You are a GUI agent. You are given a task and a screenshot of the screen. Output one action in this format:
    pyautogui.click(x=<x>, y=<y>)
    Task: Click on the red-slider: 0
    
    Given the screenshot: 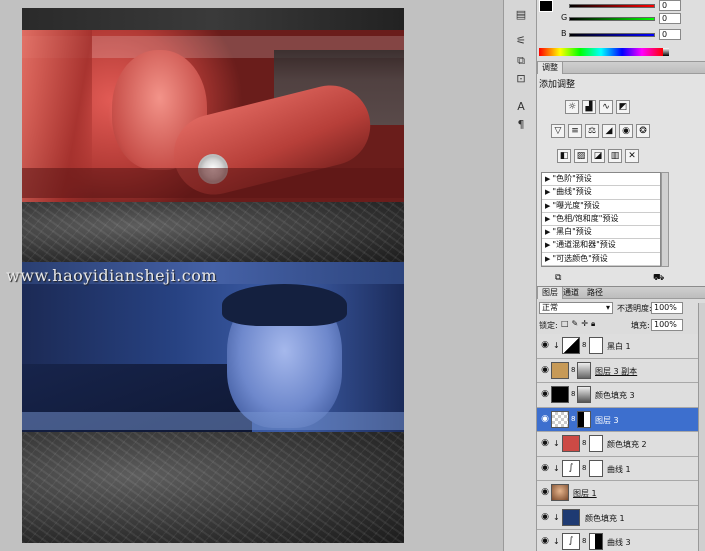 What is the action you would take?
    pyautogui.click(x=630, y=6)
    